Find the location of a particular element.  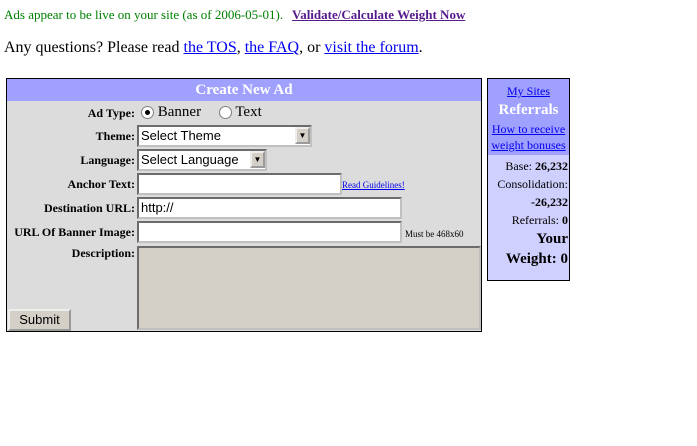

base-row: Base: 26,232 is located at coordinates (528, 166).